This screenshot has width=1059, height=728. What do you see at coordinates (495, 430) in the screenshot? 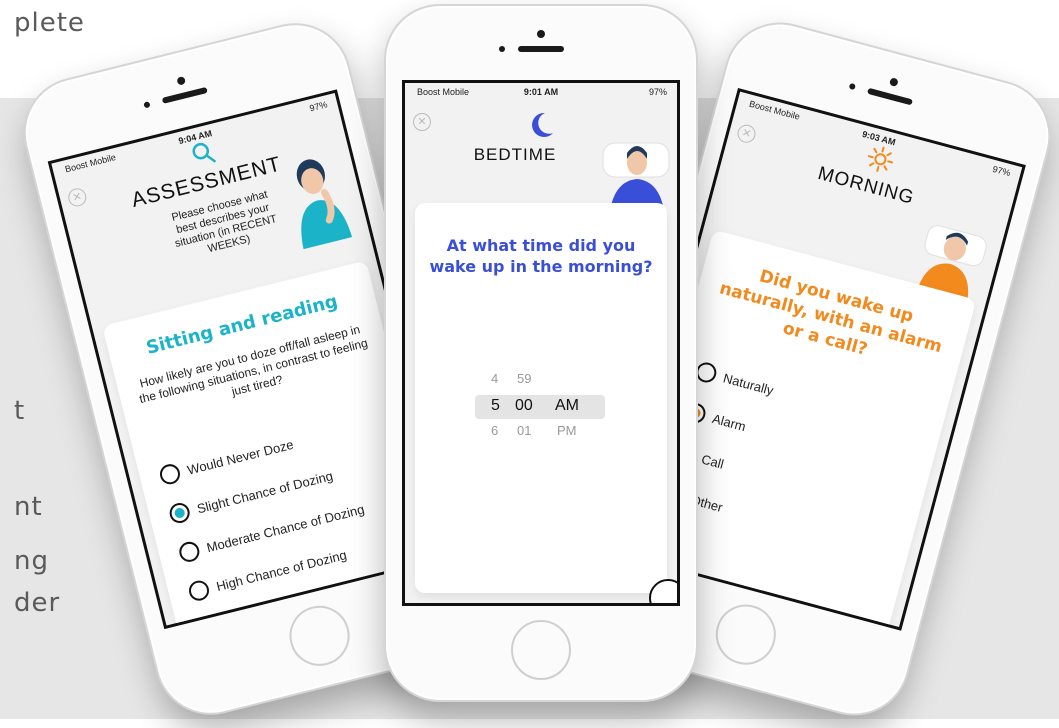
I see `hour-value: 6` at bounding box center [495, 430].